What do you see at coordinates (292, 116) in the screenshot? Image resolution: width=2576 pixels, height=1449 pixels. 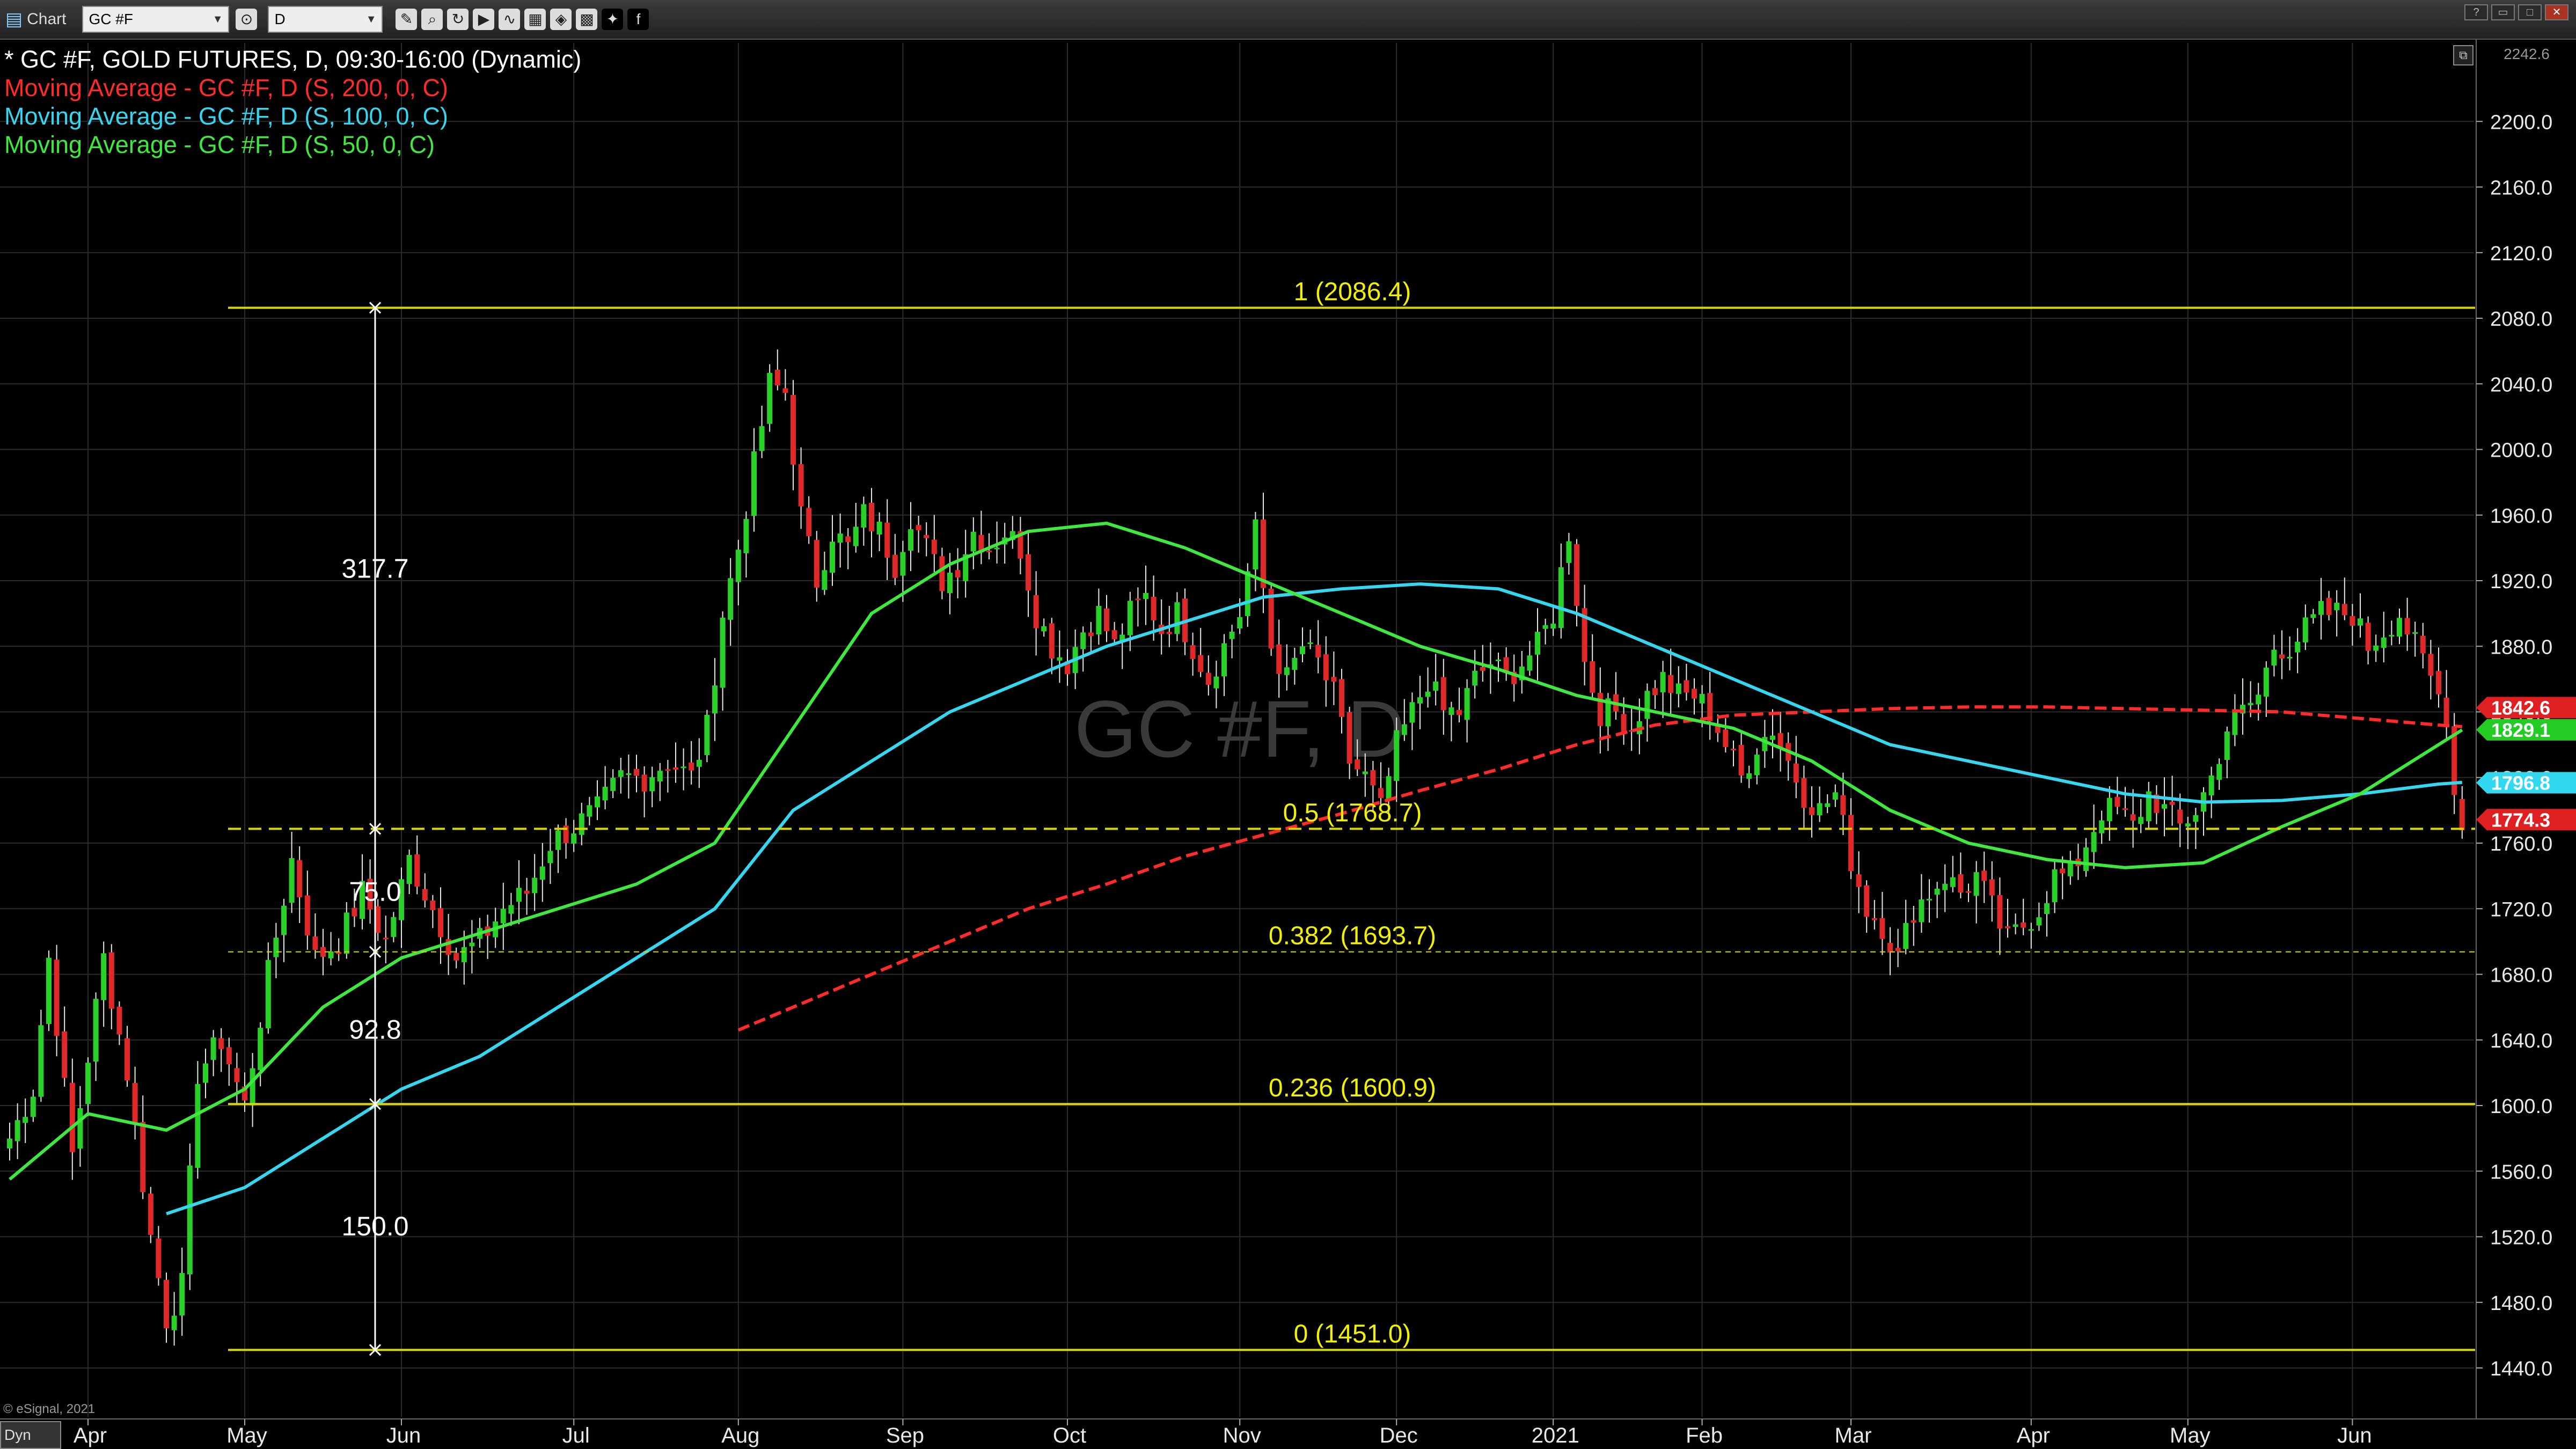 I see `legend-ma100: Moving Average - GC #F, D (S, 100, 0, C)` at bounding box center [292, 116].